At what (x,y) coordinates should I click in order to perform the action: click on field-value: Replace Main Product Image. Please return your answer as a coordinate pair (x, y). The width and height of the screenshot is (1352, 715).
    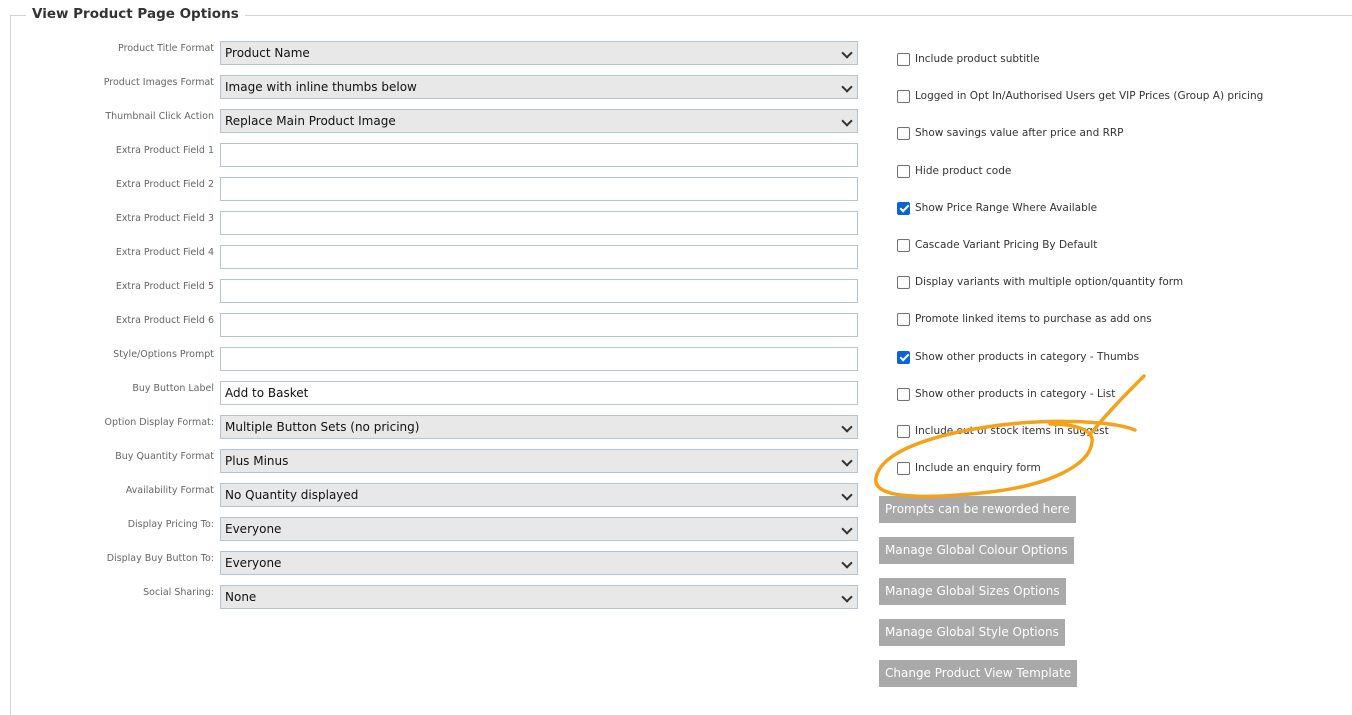
    Looking at the image, I should click on (310, 121).